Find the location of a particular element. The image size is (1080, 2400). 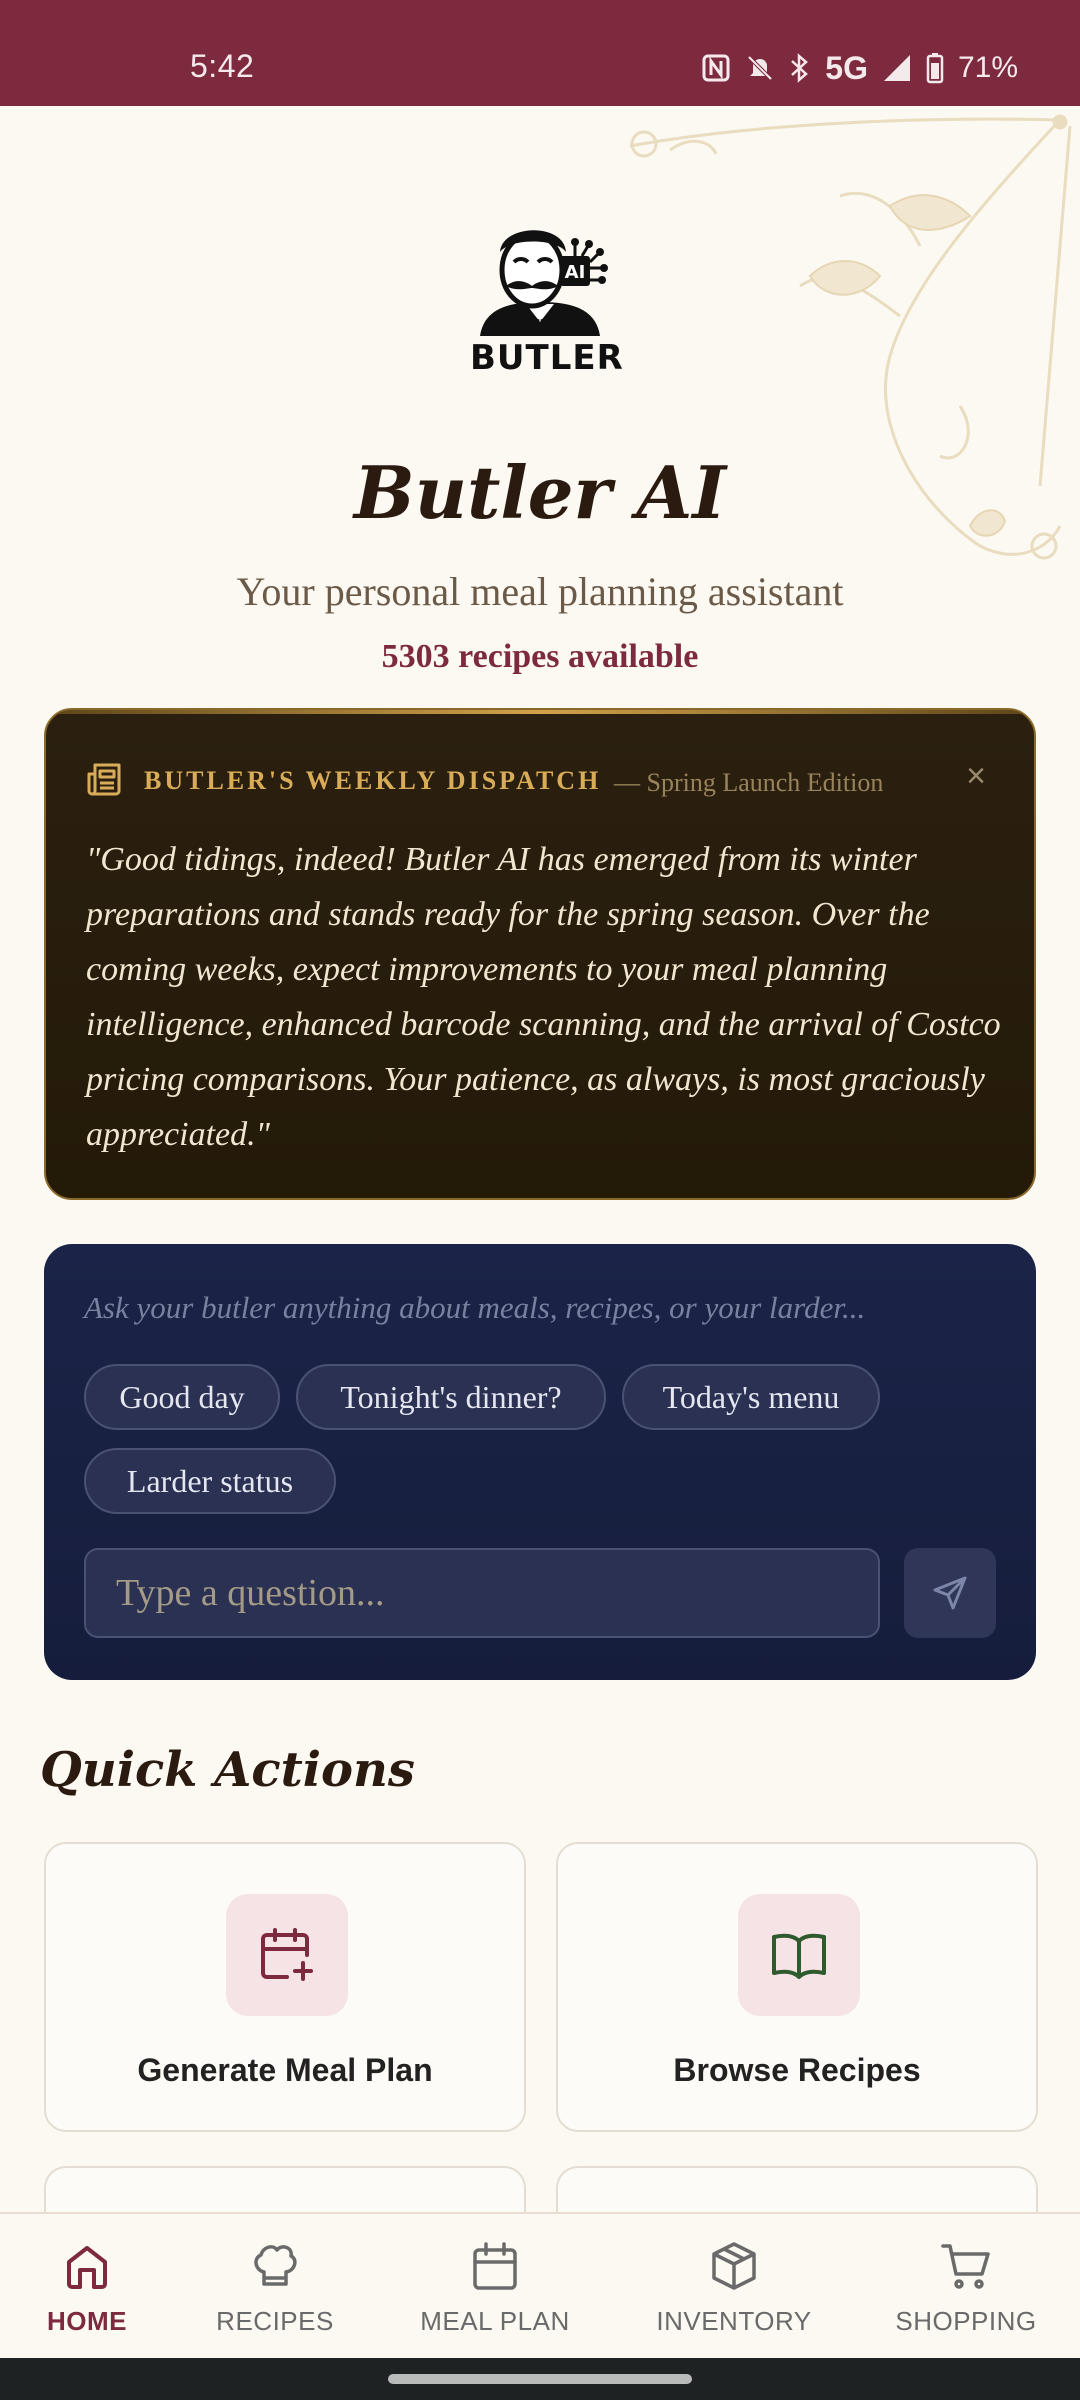

butler-logo: AI BUTLER is located at coordinates (547, 298).